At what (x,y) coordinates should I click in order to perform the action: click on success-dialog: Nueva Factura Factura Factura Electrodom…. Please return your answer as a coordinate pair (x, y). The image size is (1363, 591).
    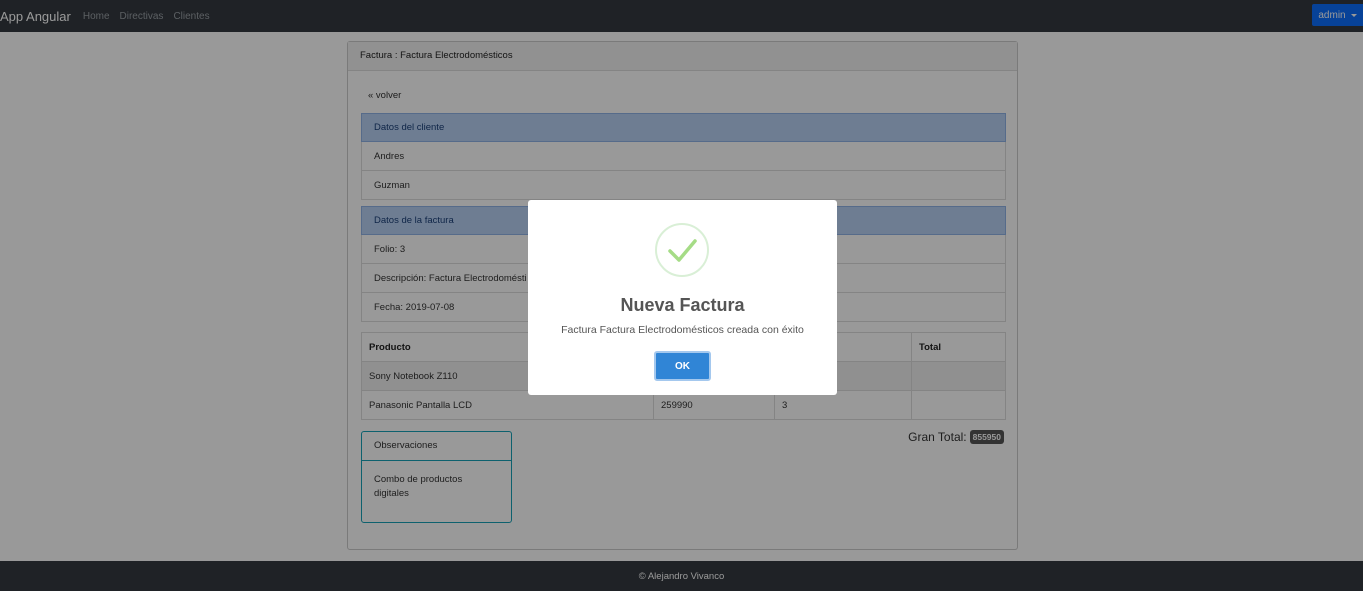
    Looking at the image, I should click on (682, 297).